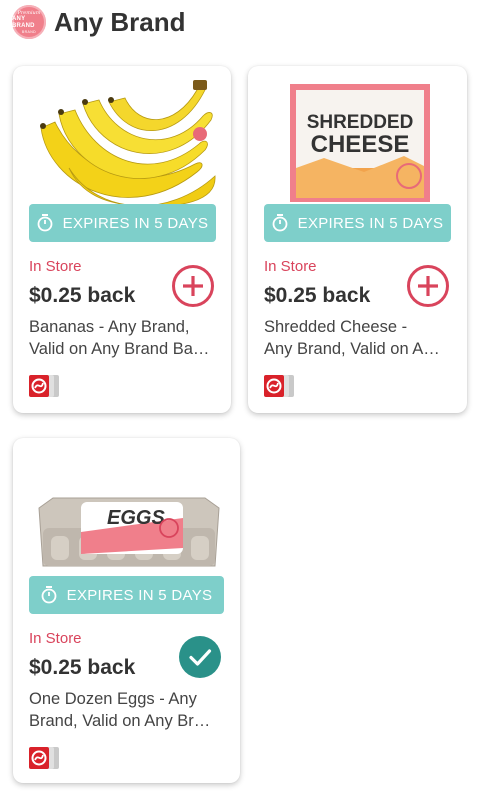 The height and width of the screenshot is (798, 480). Describe the element at coordinates (109, 327) in the screenshot. I see `description-line1: Bananas - Any Brand,` at that location.